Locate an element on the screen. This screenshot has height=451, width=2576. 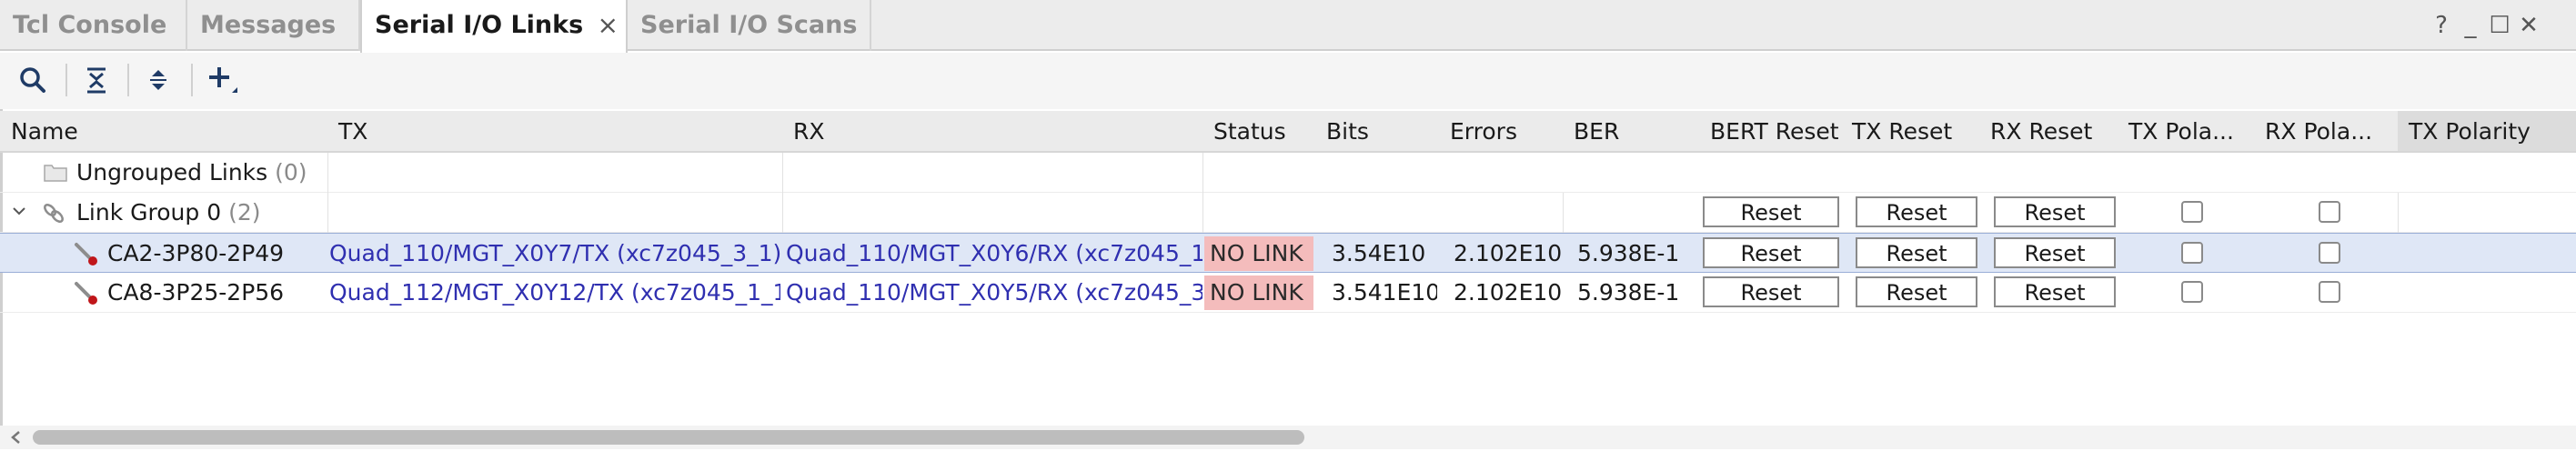
column-header-status: Status is located at coordinates (1258, 131).